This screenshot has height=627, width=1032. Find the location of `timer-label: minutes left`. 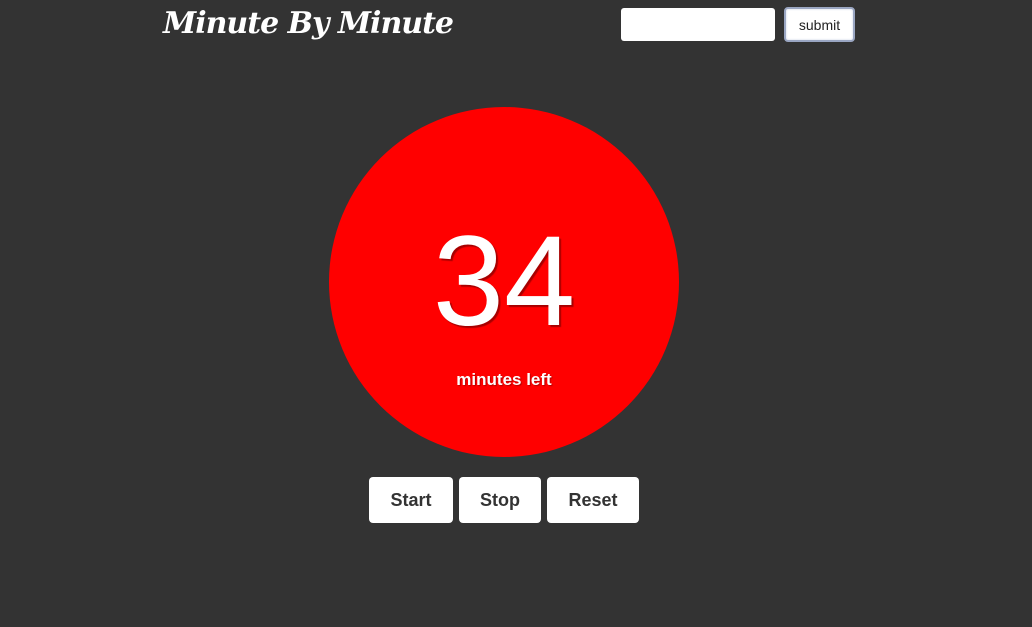

timer-label: minutes left is located at coordinates (504, 379).